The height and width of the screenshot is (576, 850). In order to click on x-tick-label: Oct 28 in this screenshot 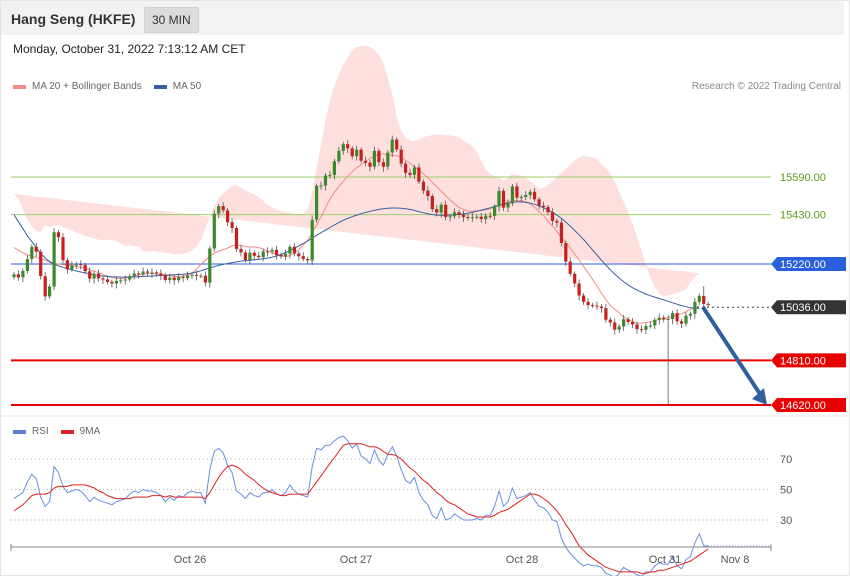, I will do `click(522, 560)`.